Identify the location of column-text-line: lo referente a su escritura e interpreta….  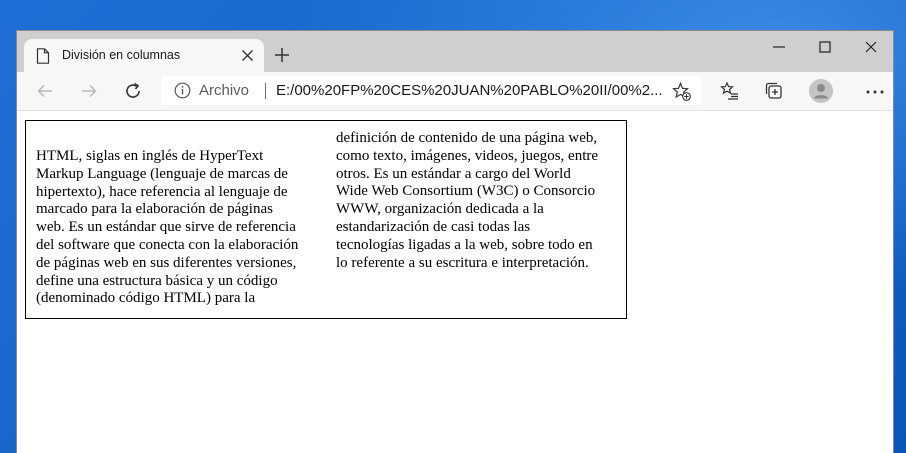
(462, 262).